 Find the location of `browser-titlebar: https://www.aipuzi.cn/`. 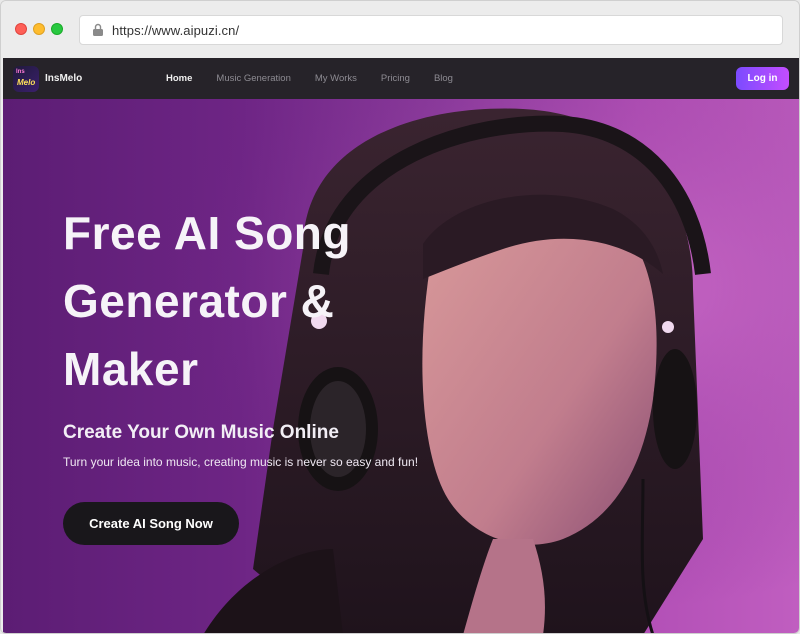

browser-titlebar: https://www.aipuzi.cn/ is located at coordinates (400, 29).